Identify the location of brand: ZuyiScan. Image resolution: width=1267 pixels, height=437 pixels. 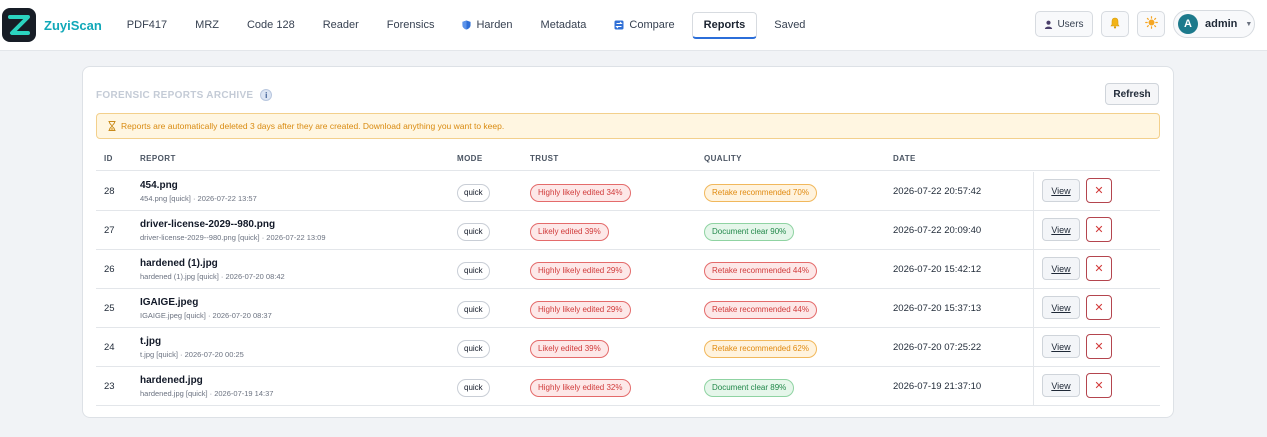
(52, 25).